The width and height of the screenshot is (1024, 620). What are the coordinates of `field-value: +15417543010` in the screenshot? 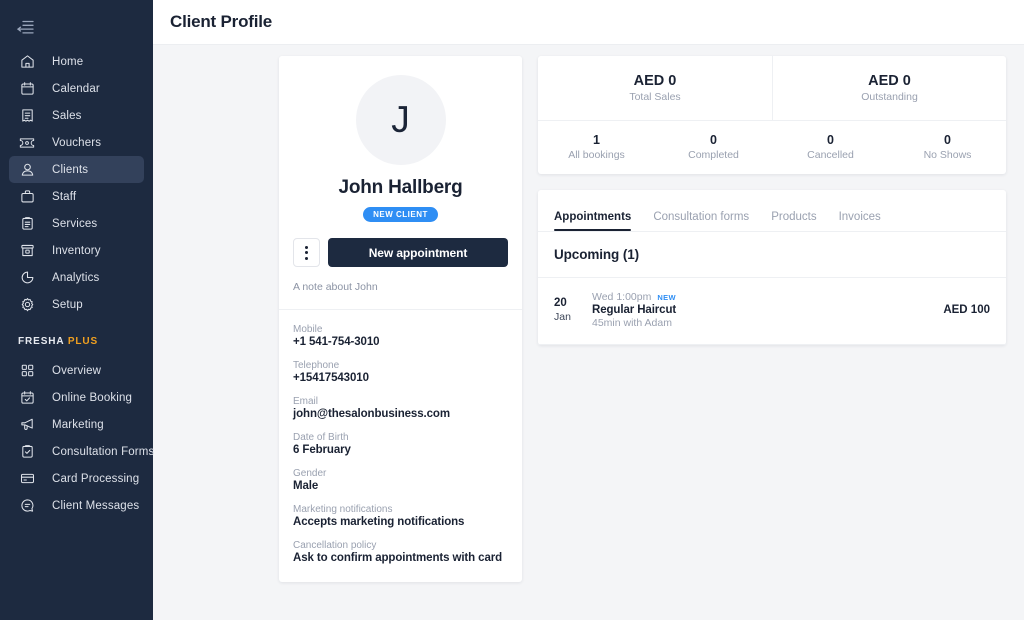 It's located at (331, 378).